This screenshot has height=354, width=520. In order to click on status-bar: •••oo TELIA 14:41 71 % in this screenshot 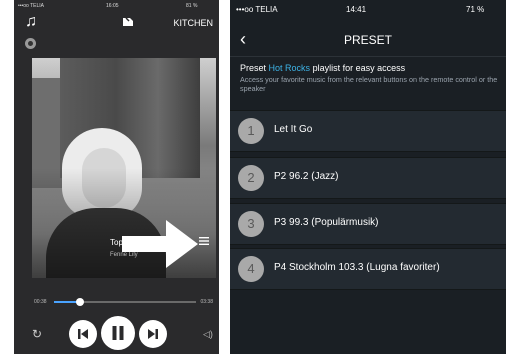, I will do `click(368, 12)`.